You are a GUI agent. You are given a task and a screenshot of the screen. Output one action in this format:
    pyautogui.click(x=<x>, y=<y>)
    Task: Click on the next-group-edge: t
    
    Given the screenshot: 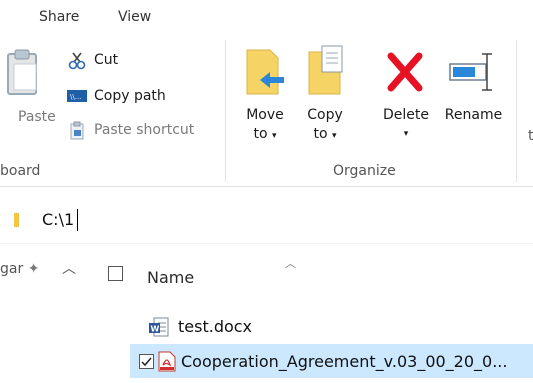 What is the action you would take?
    pyautogui.click(x=530, y=136)
    